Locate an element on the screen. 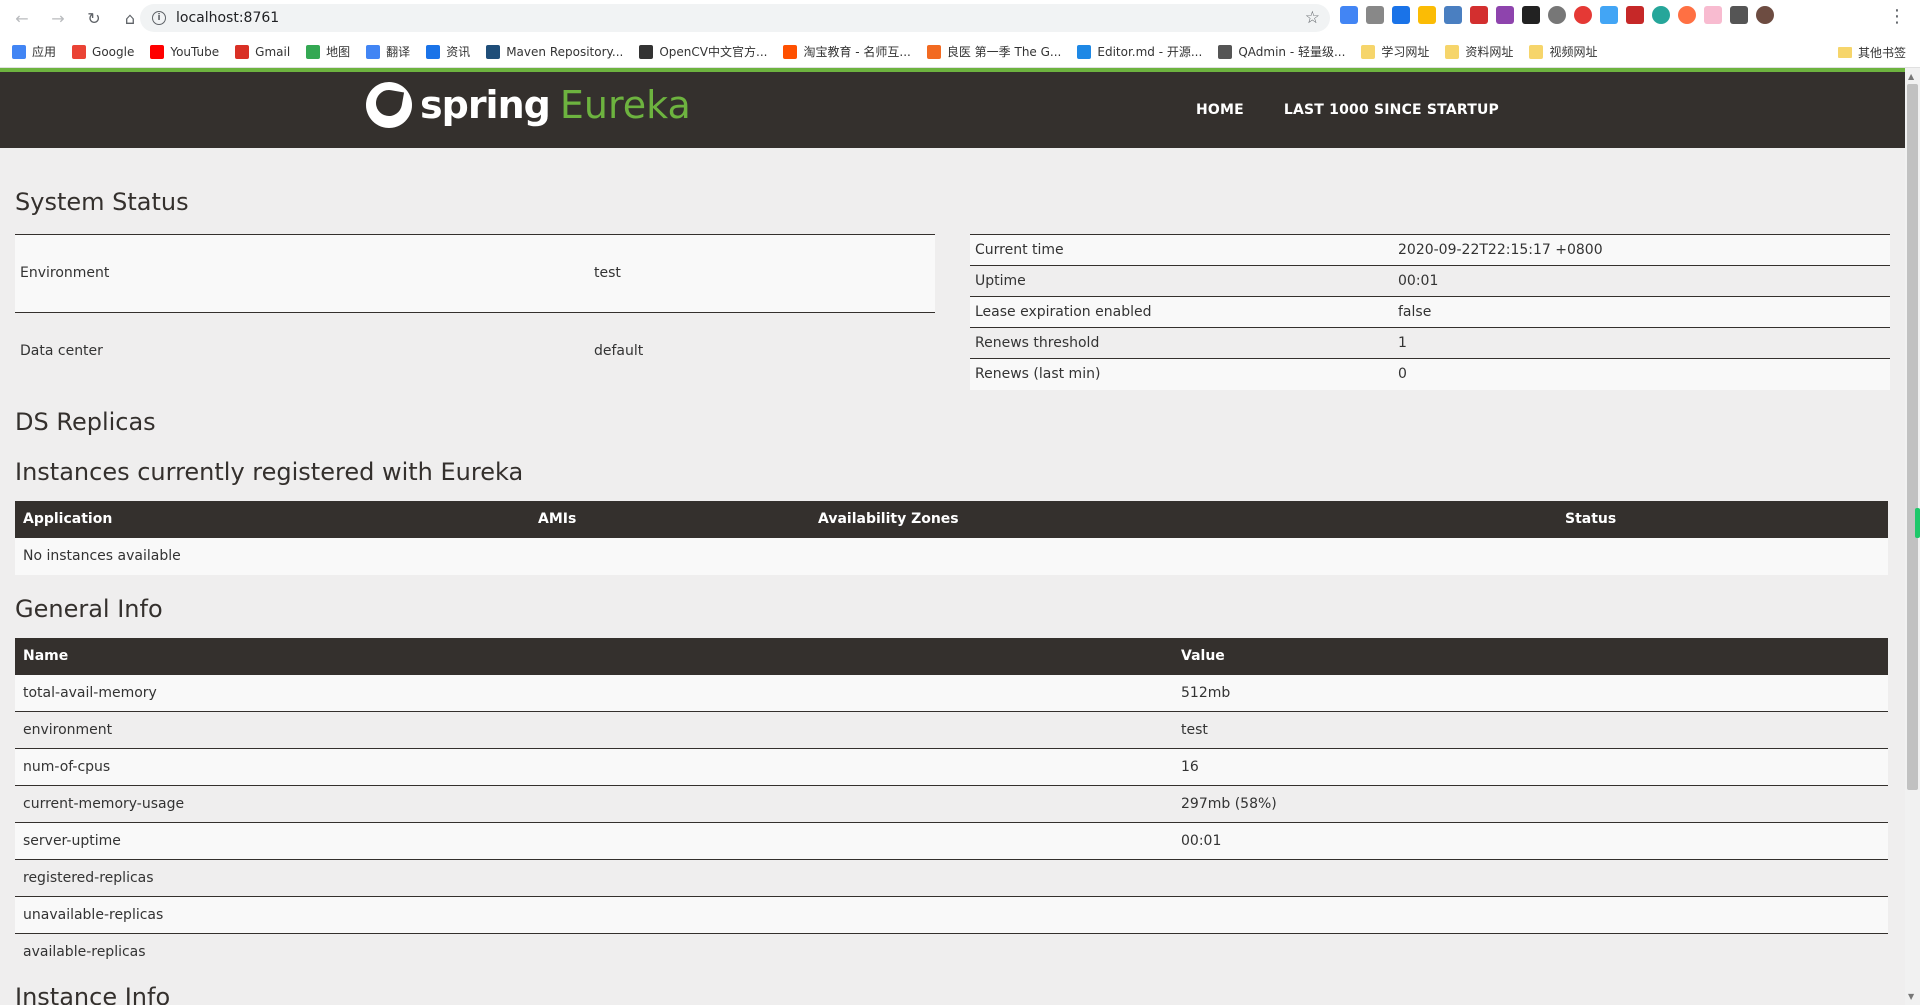 This screenshot has height=1005, width=1920. bookmark-item: 视频网址 is located at coordinates (1563, 51).